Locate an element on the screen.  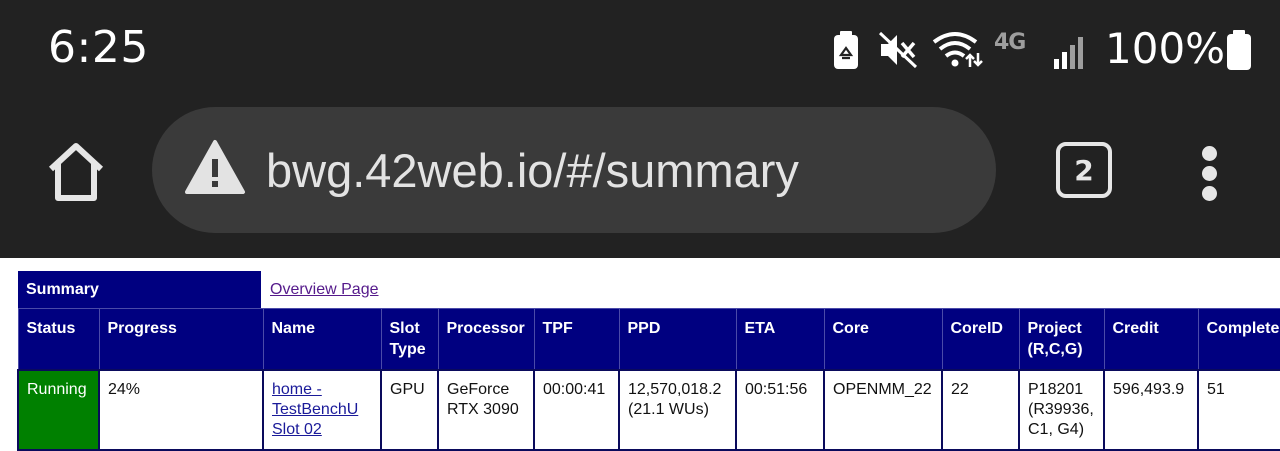
tab-count: 2 is located at coordinates (1084, 170).